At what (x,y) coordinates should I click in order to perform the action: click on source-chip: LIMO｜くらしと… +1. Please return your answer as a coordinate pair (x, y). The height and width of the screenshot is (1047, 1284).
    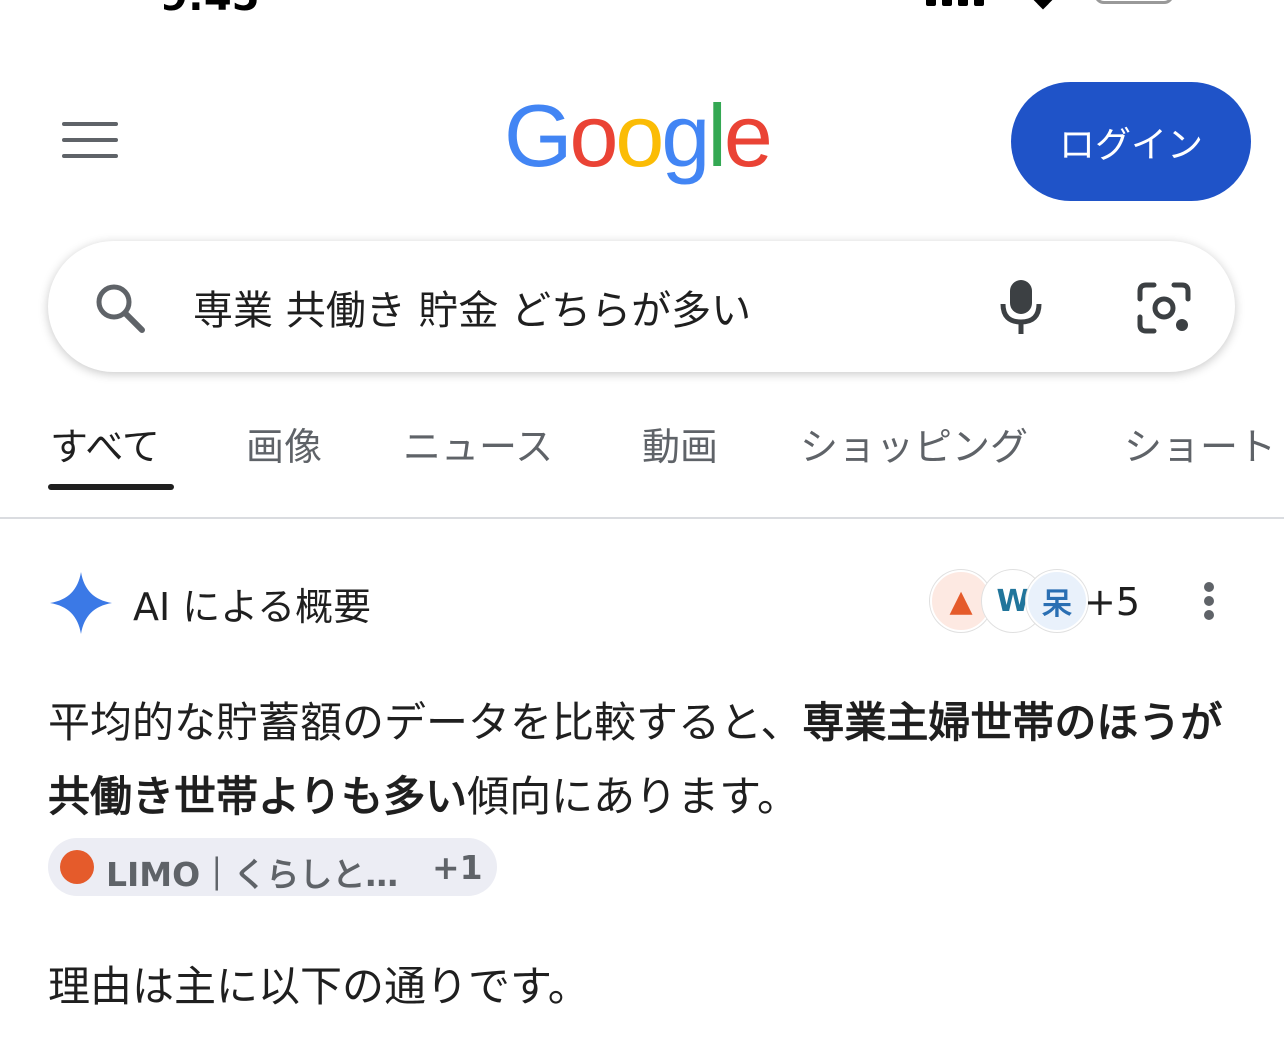
    Looking at the image, I should click on (272, 867).